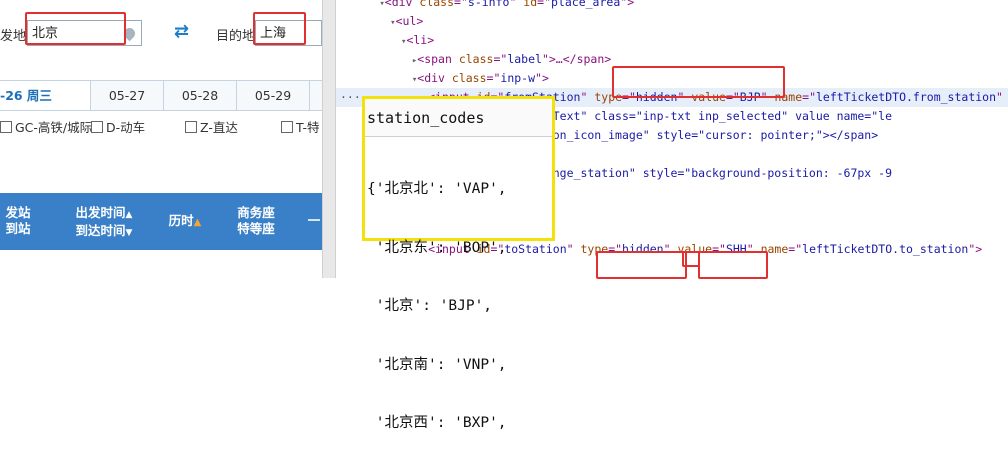 This screenshot has height=473, width=1008. I want to click on dom-attr-value: s-info, so click(488, 4).